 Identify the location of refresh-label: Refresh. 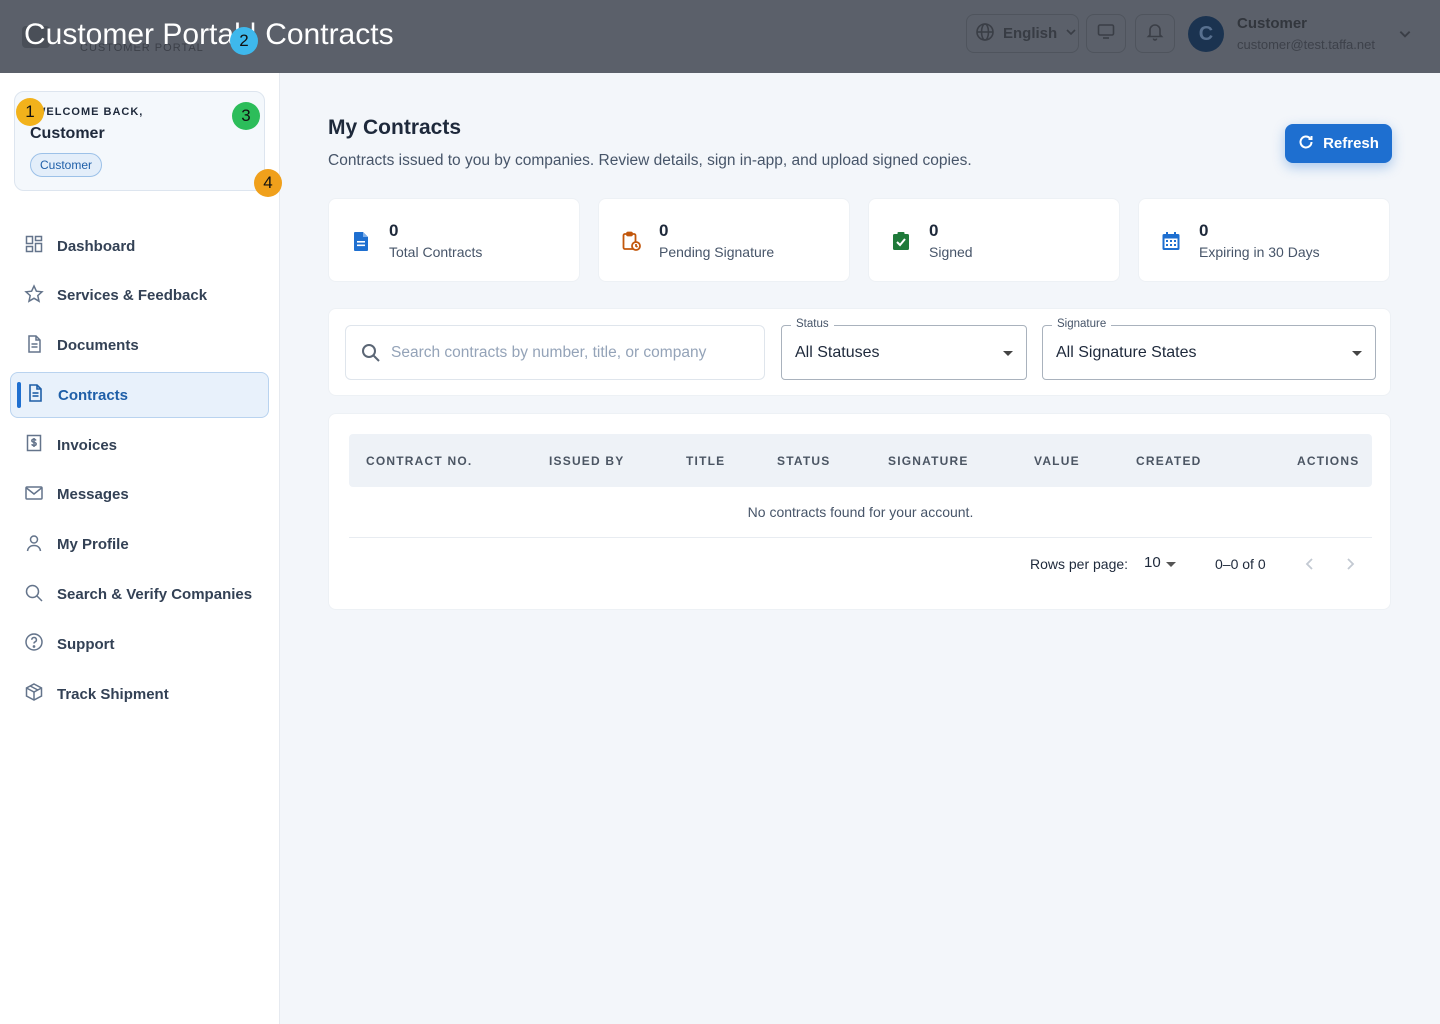
(1351, 143).